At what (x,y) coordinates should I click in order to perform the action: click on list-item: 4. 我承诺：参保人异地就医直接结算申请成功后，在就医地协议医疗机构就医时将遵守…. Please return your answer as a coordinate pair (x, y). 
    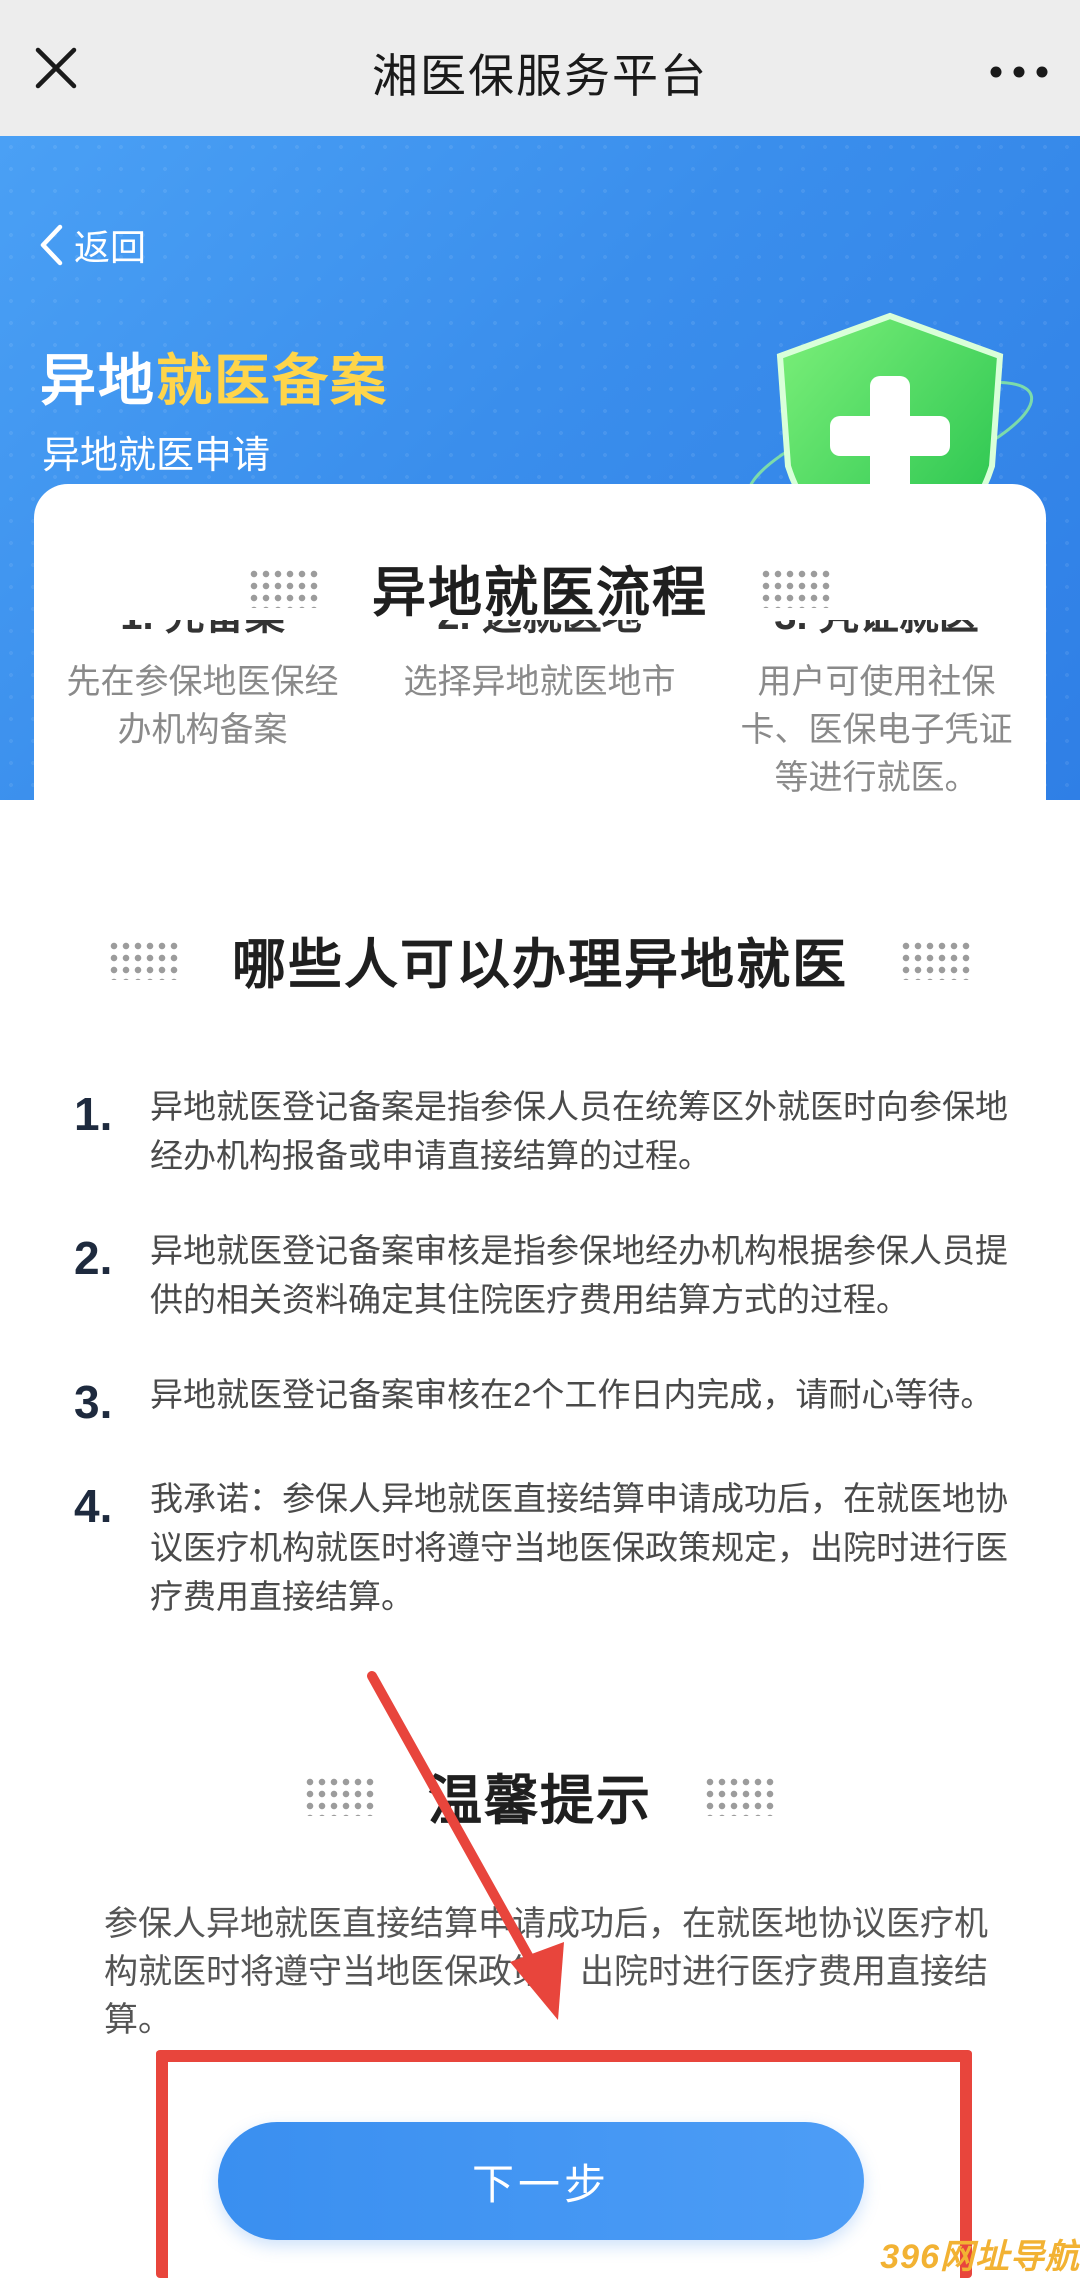
    Looking at the image, I should click on (554, 1547).